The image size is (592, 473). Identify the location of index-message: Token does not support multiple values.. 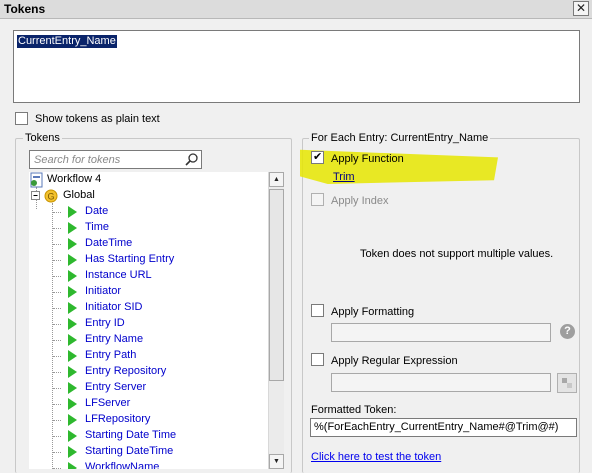
(457, 254).